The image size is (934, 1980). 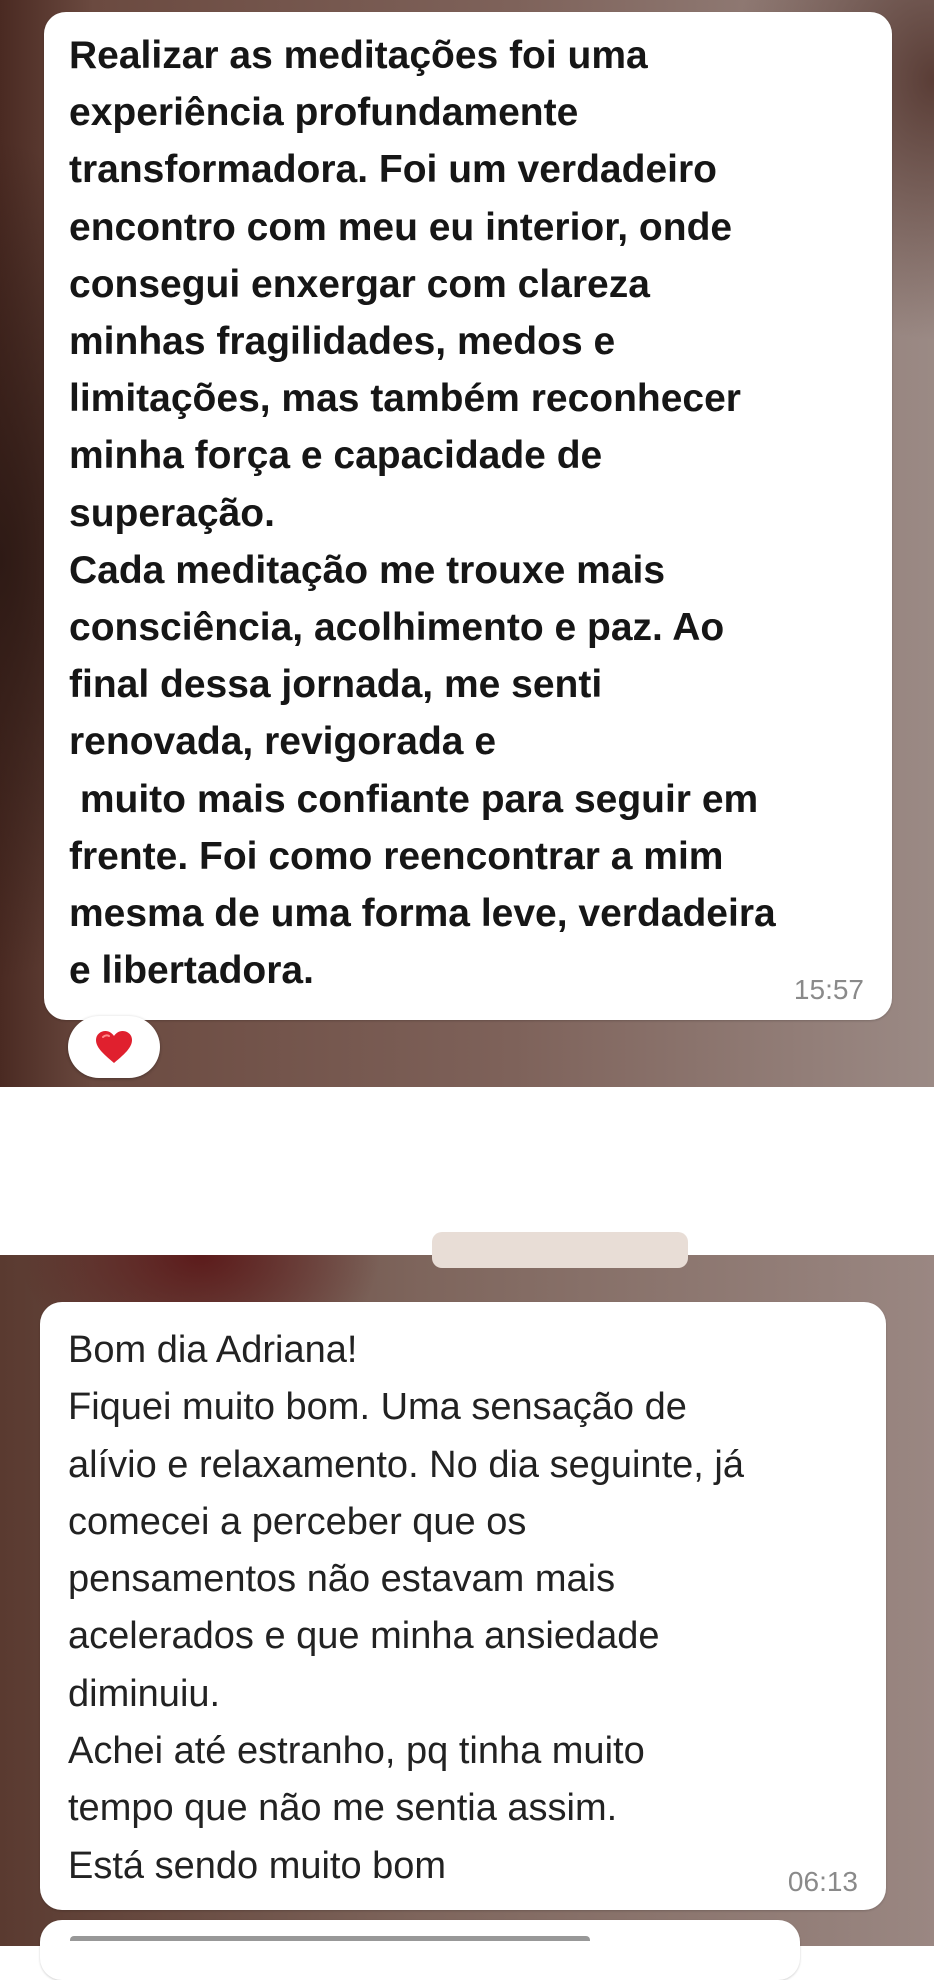 What do you see at coordinates (828, 989) in the screenshot?
I see `message-time: 15:57` at bounding box center [828, 989].